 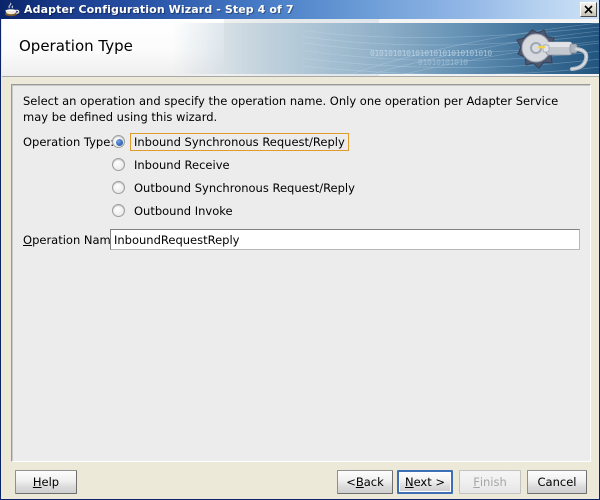 I want to click on radio-option-inbound-receive: Inbound Receive, so click(x=235, y=164).